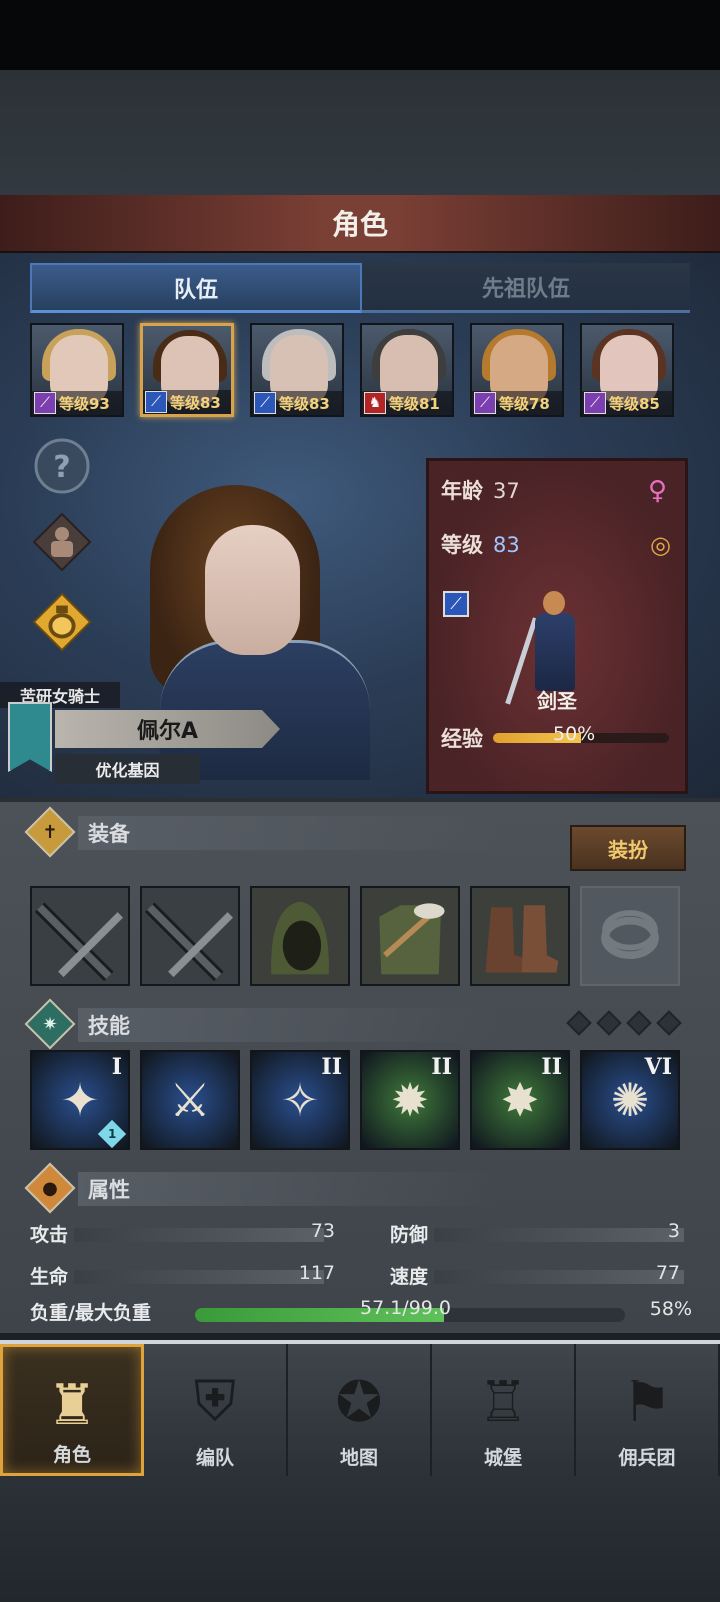 The image size is (720, 1602). I want to click on character-name: 佩尔A, so click(167, 729).